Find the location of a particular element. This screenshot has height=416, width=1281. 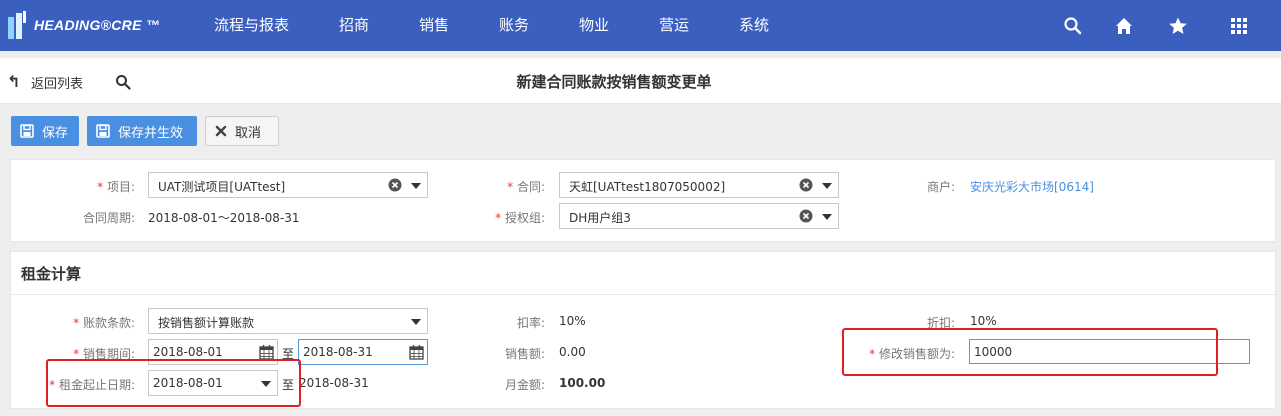

sales-amount-value: 0.00 is located at coordinates (572, 352).